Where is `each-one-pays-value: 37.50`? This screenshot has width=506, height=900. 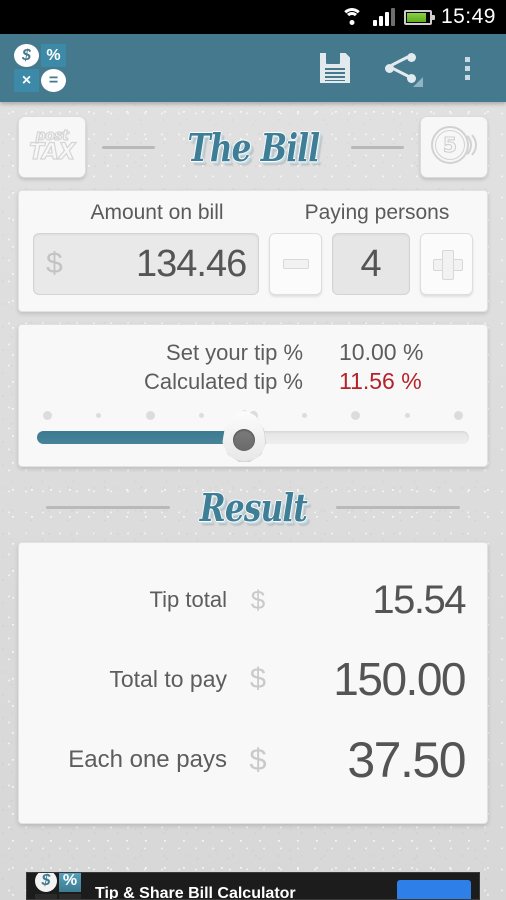
each-one-pays-value: 37.50 is located at coordinates (406, 760).